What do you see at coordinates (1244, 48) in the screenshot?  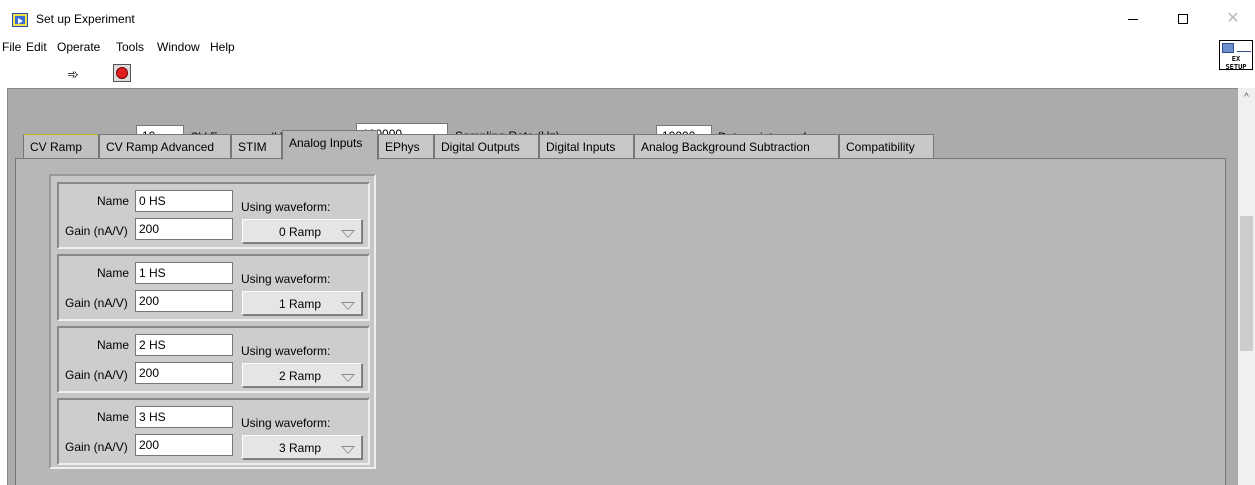 I see `vi-icon-graph` at bounding box center [1244, 48].